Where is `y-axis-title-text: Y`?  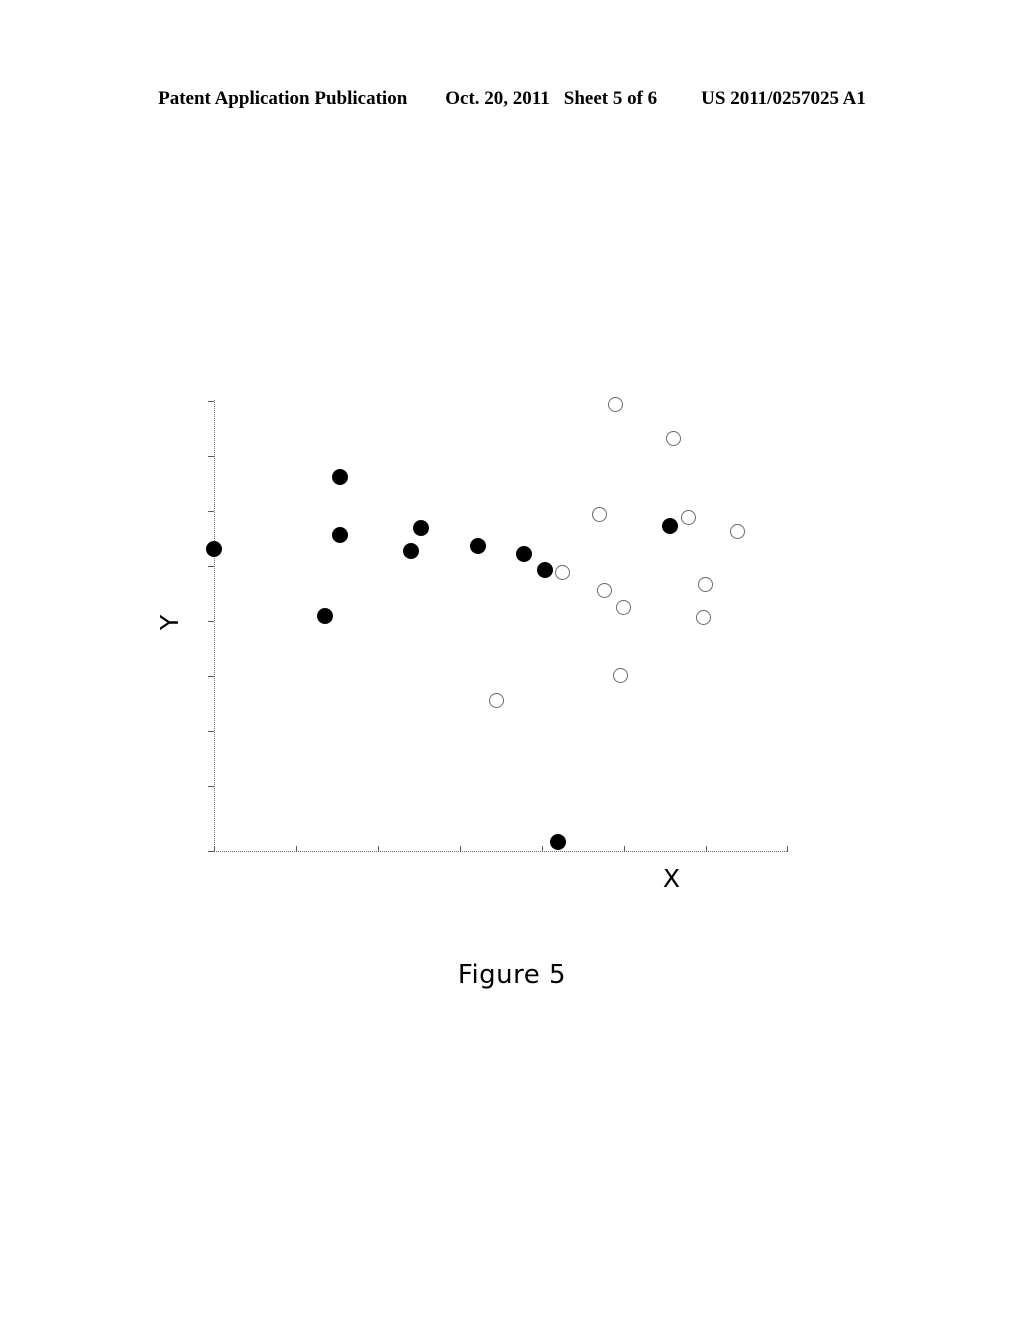 y-axis-title-text: Y is located at coordinates (170, 622).